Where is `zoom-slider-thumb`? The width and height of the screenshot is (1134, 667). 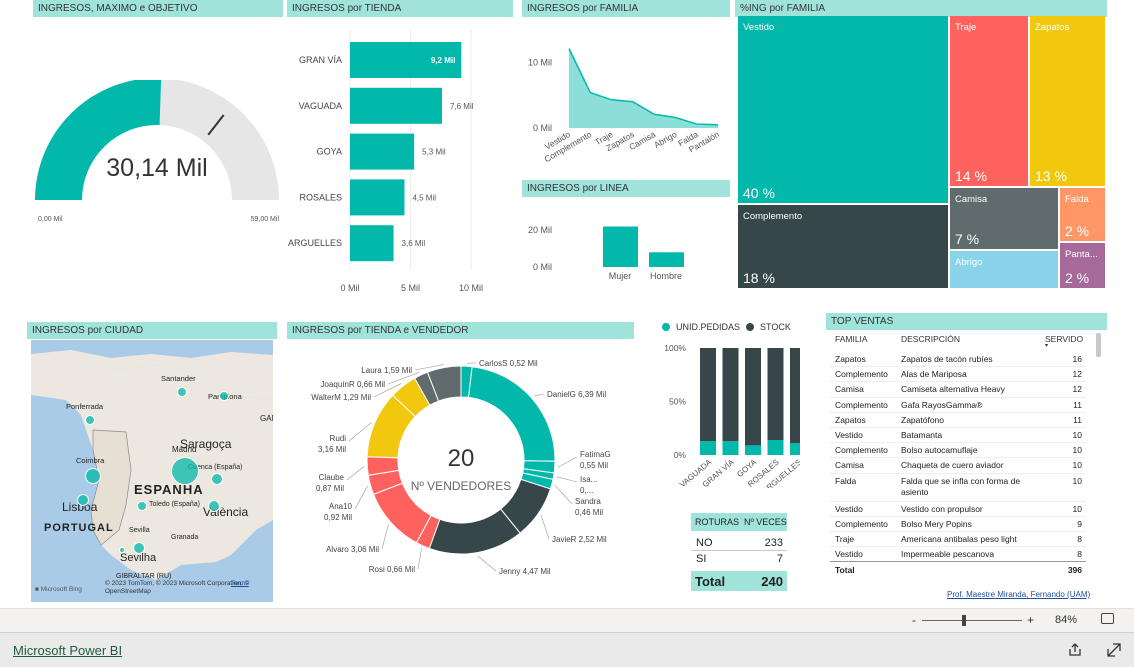
zoom-slider-thumb is located at coordinates (964, 620).